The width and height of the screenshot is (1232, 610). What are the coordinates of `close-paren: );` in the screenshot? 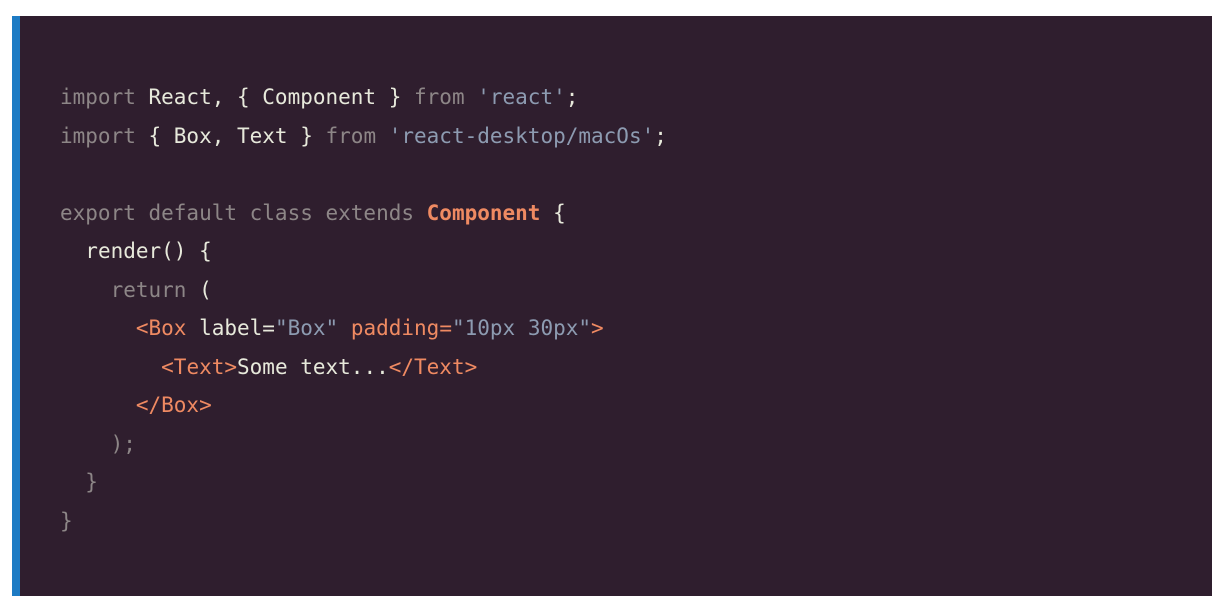 It's located at (123, 443).